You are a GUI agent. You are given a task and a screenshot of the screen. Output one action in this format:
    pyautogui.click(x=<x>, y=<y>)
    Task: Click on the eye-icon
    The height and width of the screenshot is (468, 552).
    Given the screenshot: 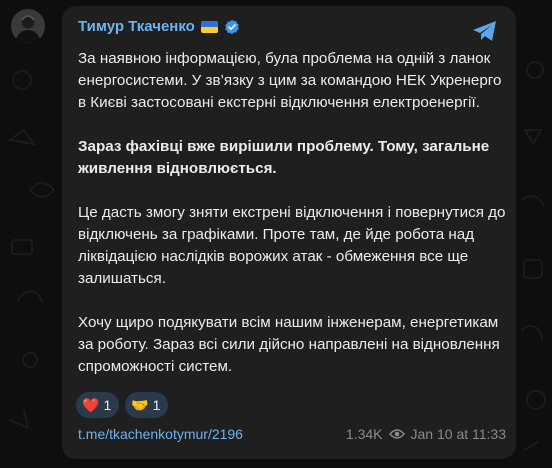 What is the action you would take?
    pyautogui.click(x=396, y=434)
    